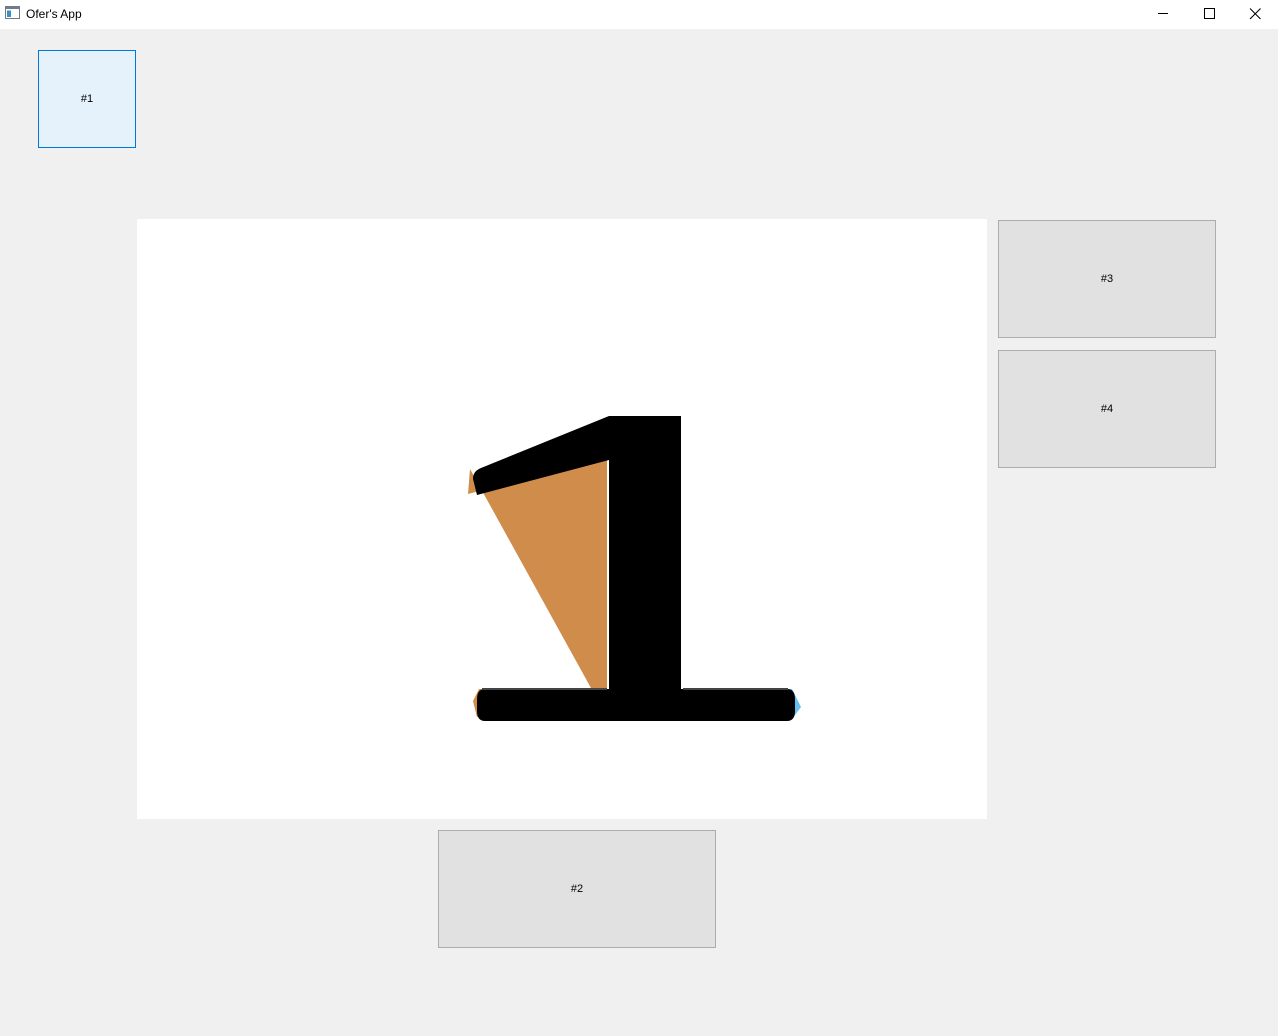 The height and width of the screenshot is (1036, 1278). I want to click on title-bar: Ofer's App, so click(639, 14).